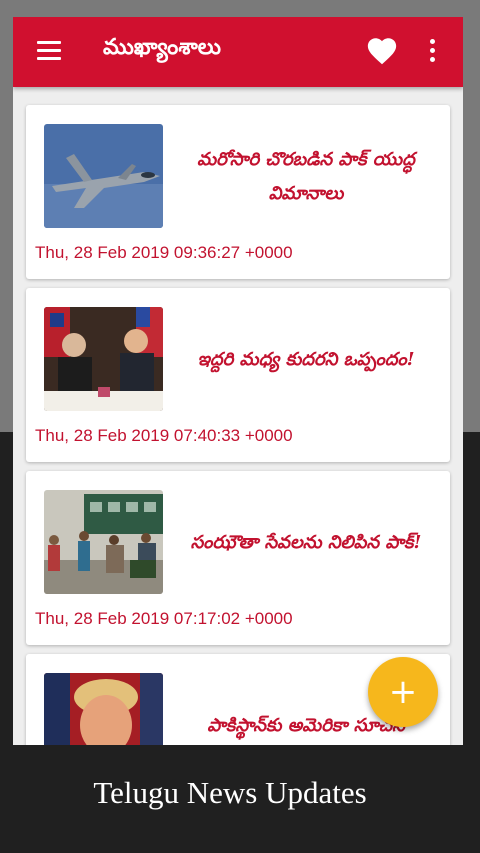  Describe the element at coordinates (306, 176) in the screenshot. I see `headline: మరోసారి చొరబడిన పాక్ యుద్ధ విమానాలు` at that location.